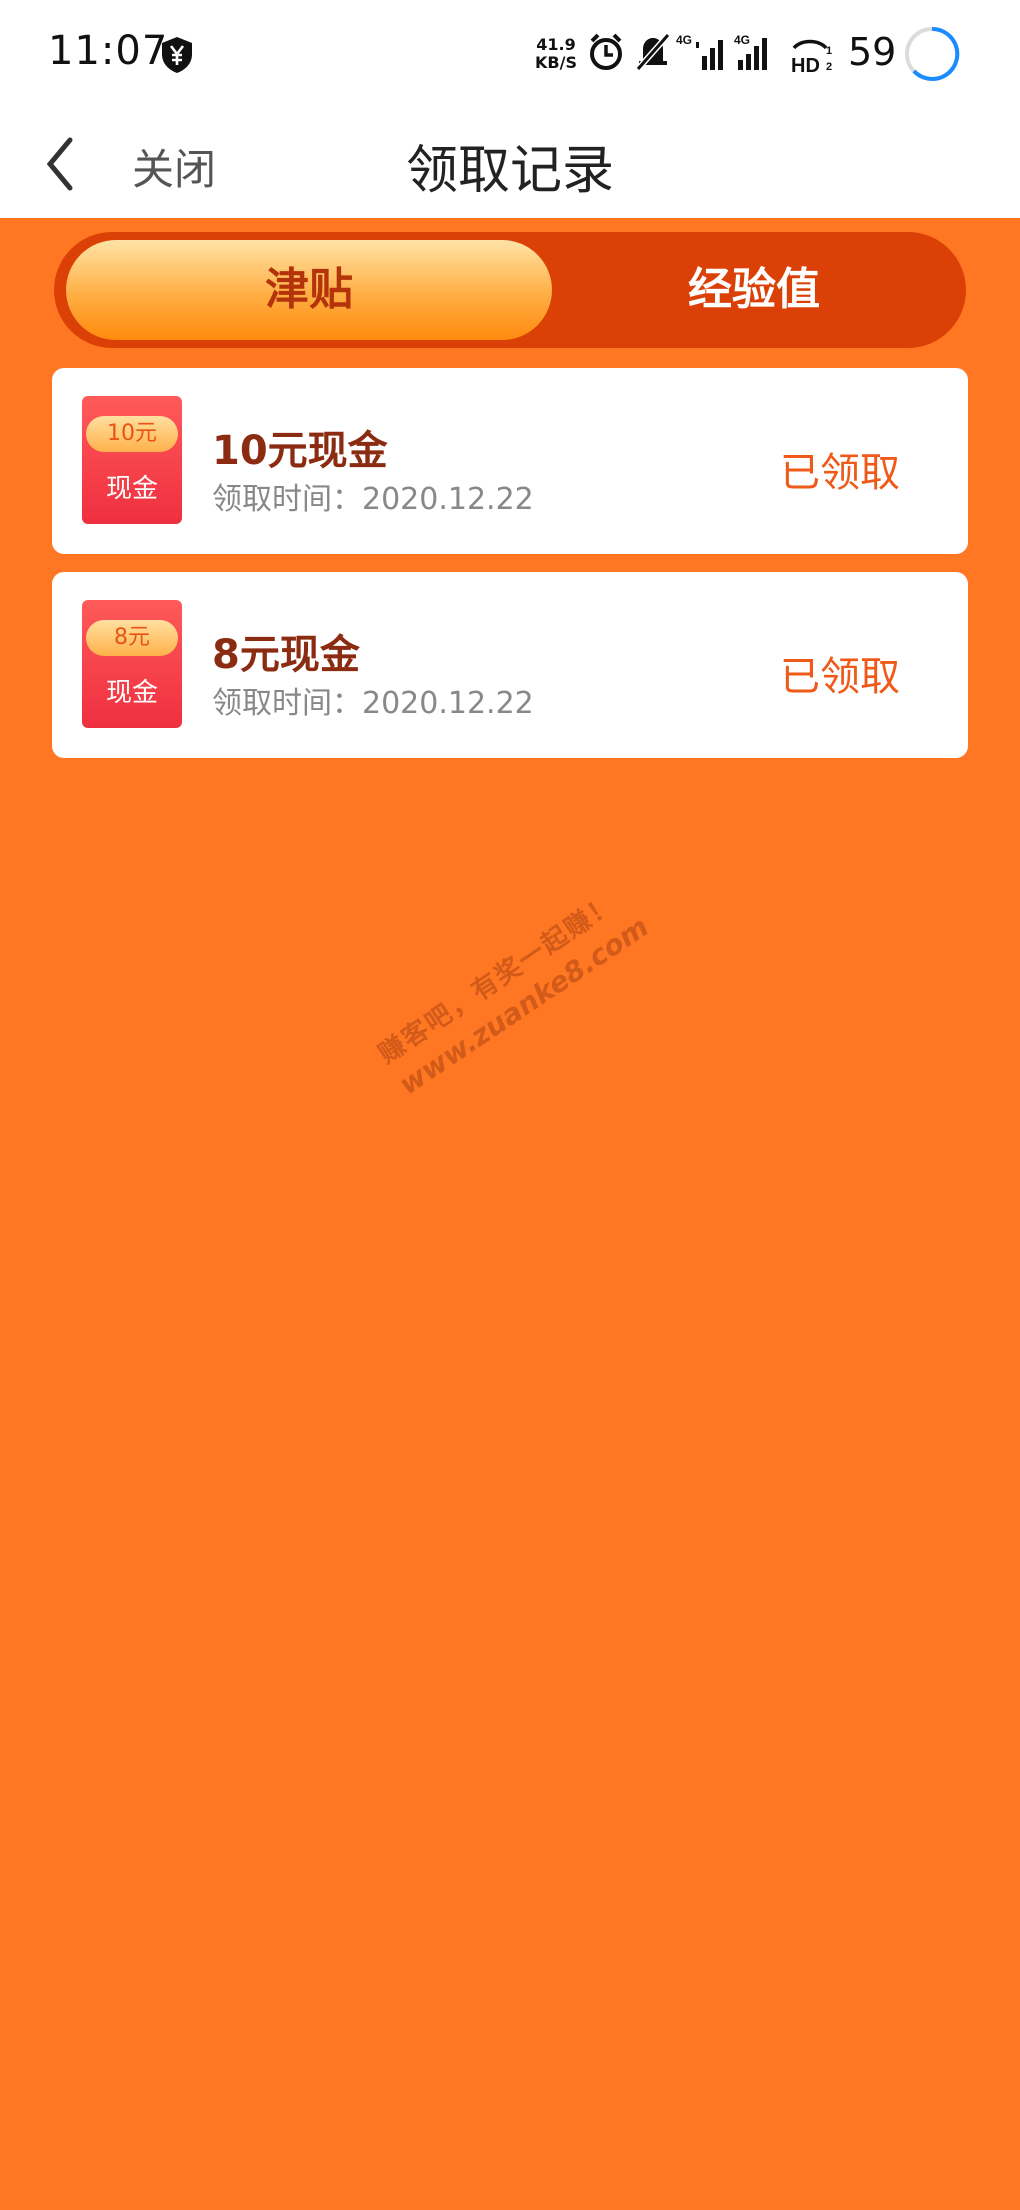 The height and width of the screenshot is (2210, 1020). What do you see at coordinates (132, 434) in the screenshot?
I see `coupon-amount: 10元` at bounding box center [132, 434].